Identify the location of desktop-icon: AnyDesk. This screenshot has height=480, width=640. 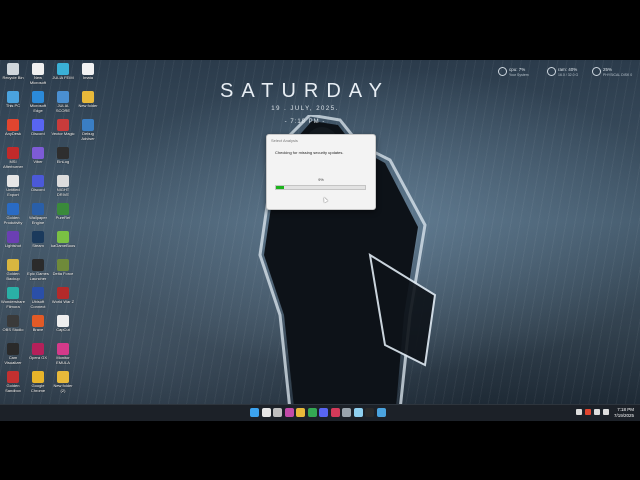
(13, 128).